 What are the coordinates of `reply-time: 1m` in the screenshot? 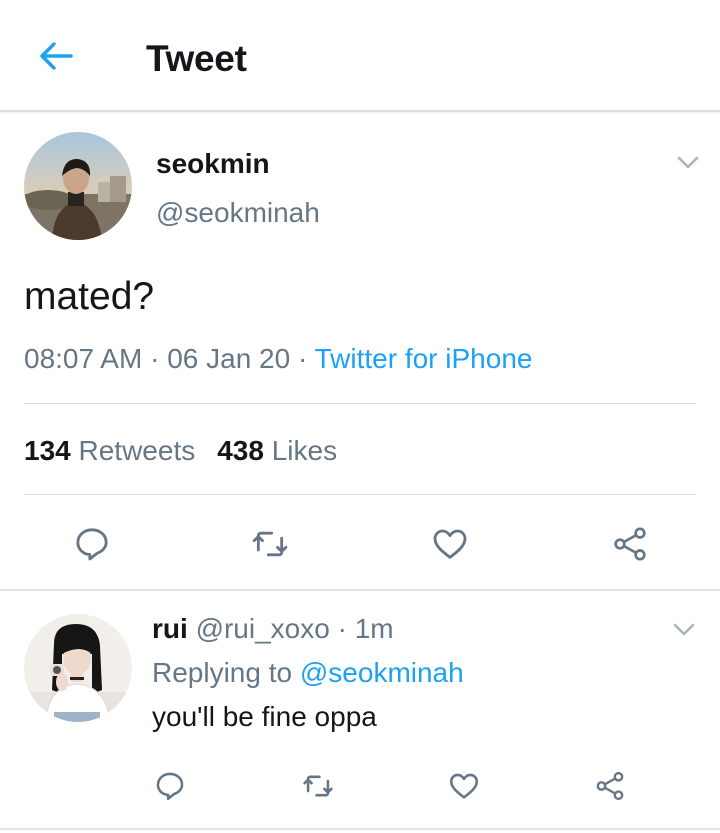 It's located at (374, 628).